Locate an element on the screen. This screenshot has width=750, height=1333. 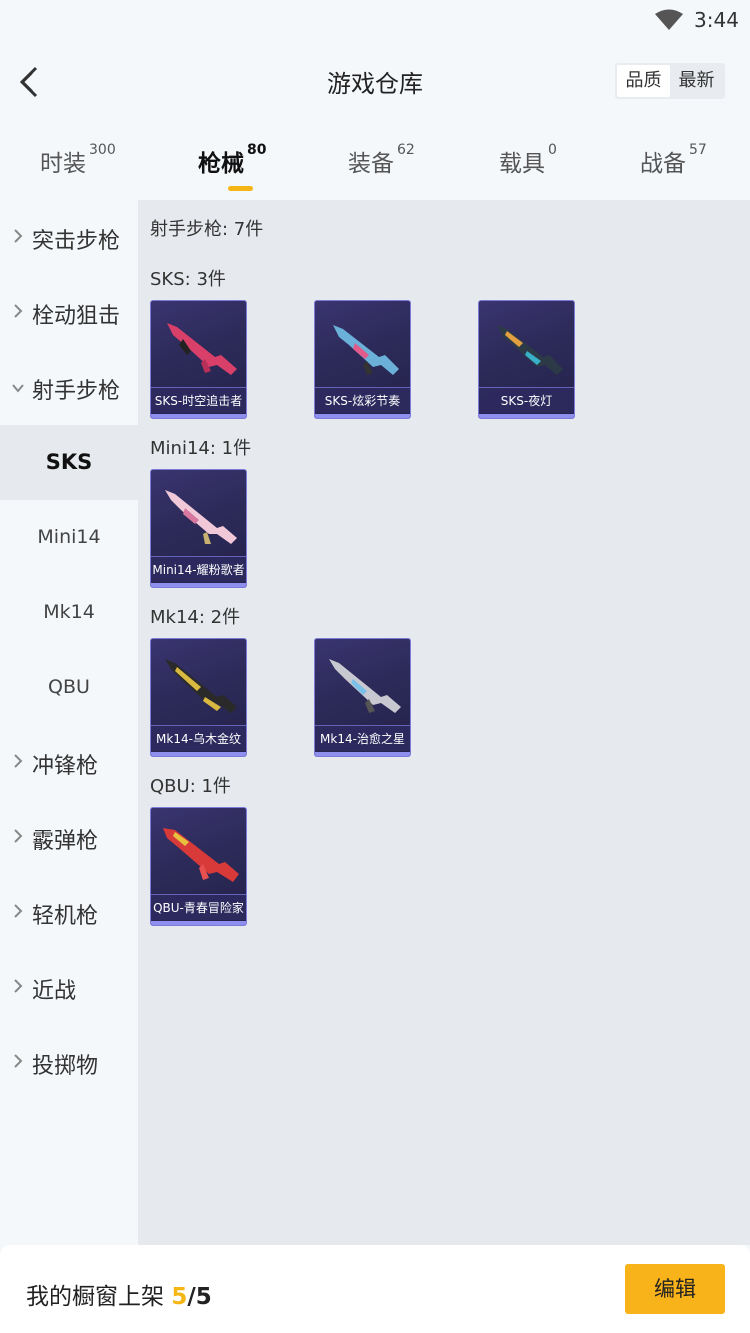
tab-count: 62 is located at coordinates (406, 150).